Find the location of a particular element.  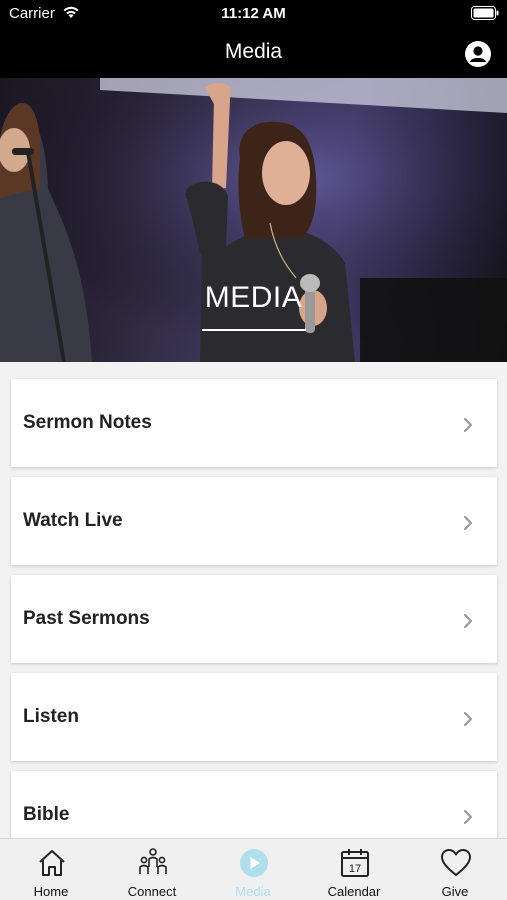

tab-media: Media is located at coordinates (253, 869).